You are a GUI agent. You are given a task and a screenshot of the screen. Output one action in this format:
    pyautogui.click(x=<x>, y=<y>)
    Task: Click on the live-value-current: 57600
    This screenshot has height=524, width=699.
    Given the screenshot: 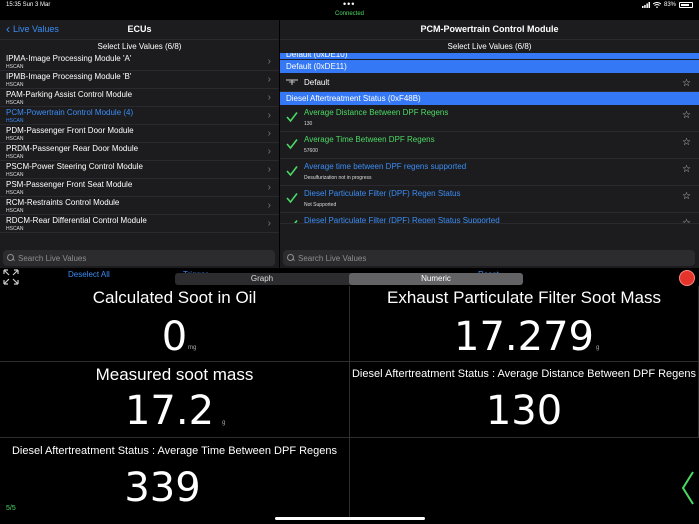 What is the action you would take?
    pyautogui.click(x=311, y=151)
    